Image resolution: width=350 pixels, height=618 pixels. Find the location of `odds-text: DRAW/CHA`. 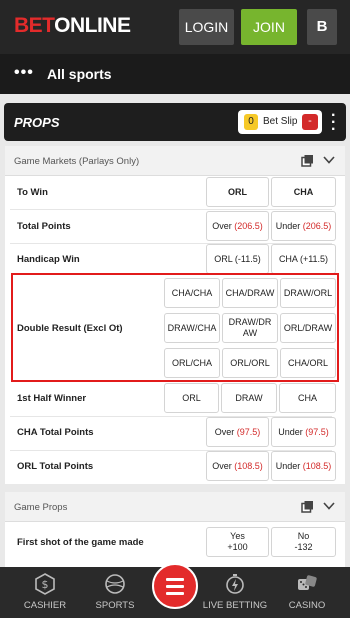

odds-text: DRAW/CHA is located at coordinates (192, 327).